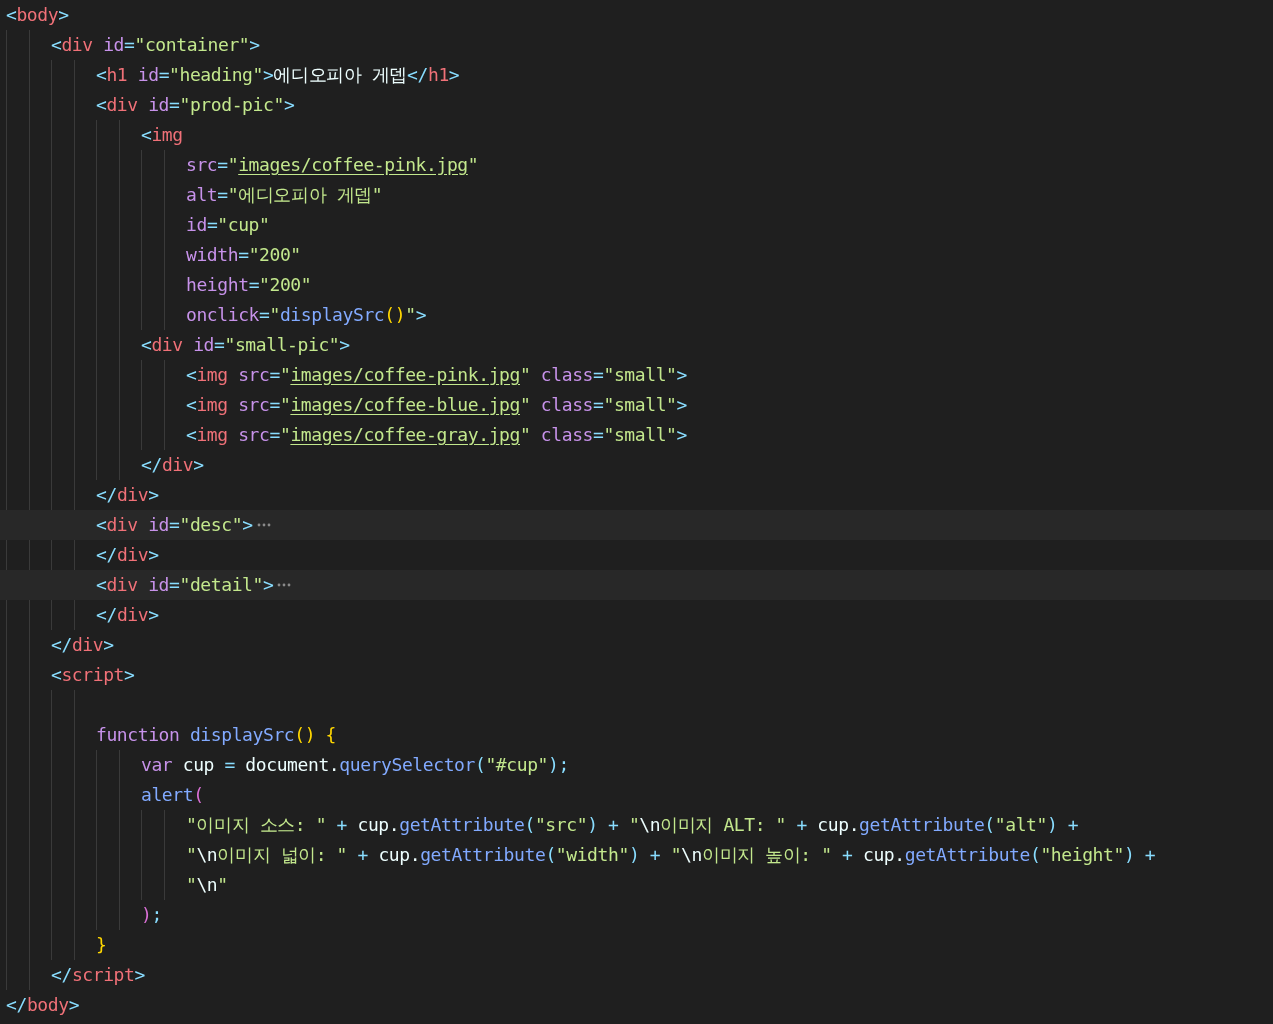  I want to click on code-line: <div id="container">, so click(155, 45).